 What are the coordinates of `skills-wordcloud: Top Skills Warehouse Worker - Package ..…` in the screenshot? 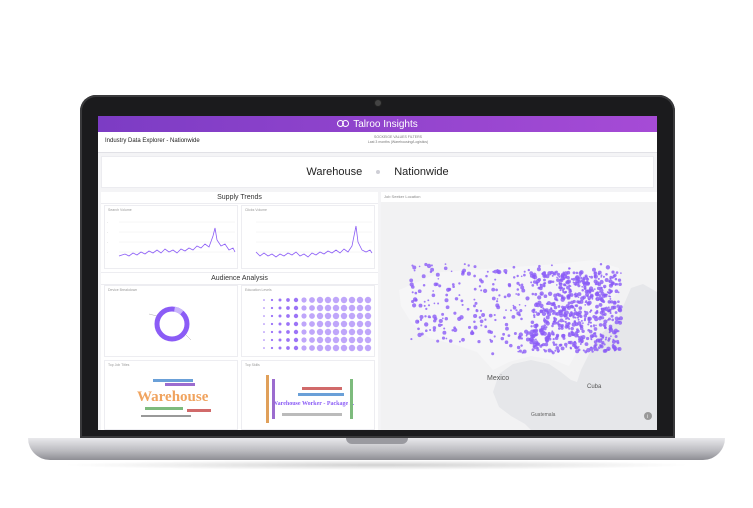 It's located at (308, 395).